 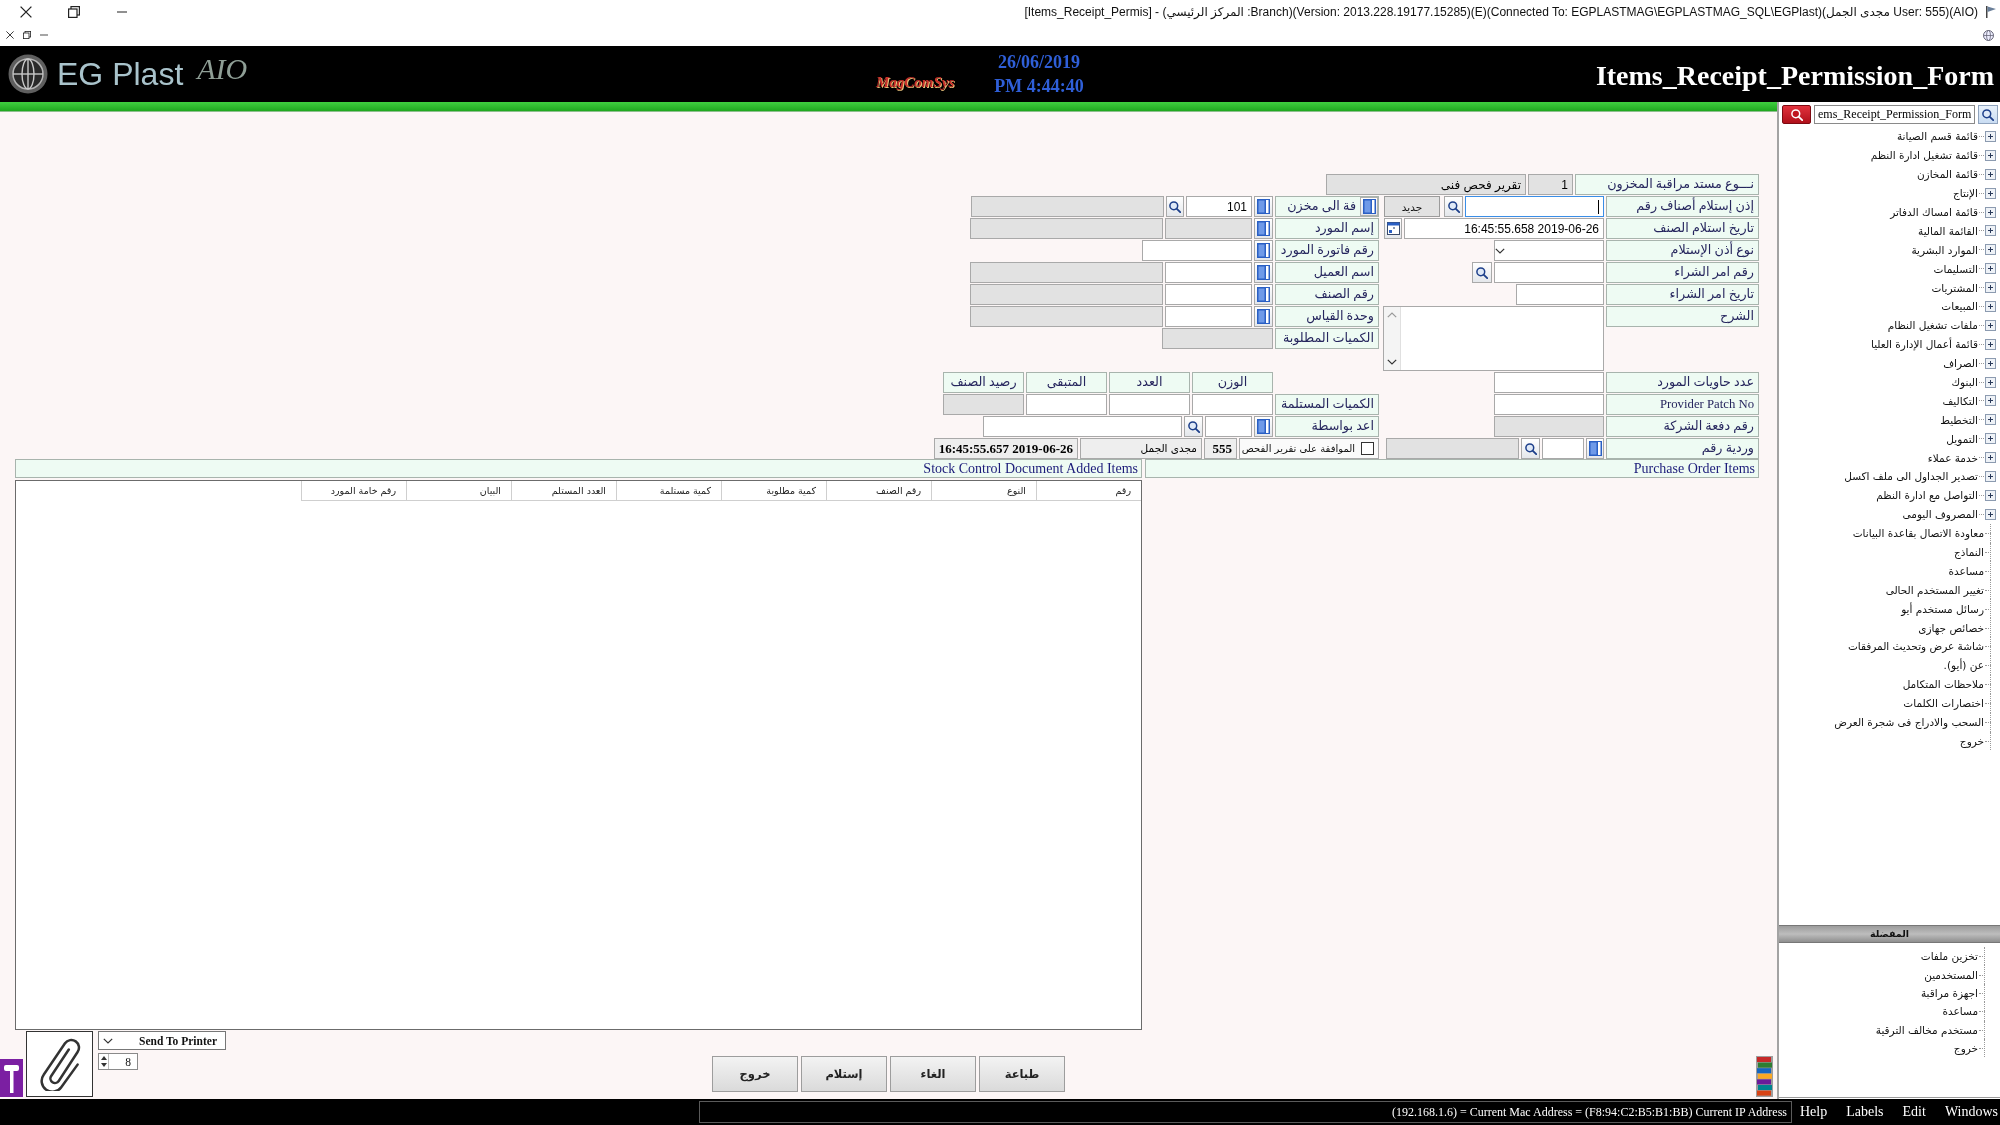 I want to click on tree-item: معاودة الاتصال بقاعدة البيانات, so click(x=1918, y=533).